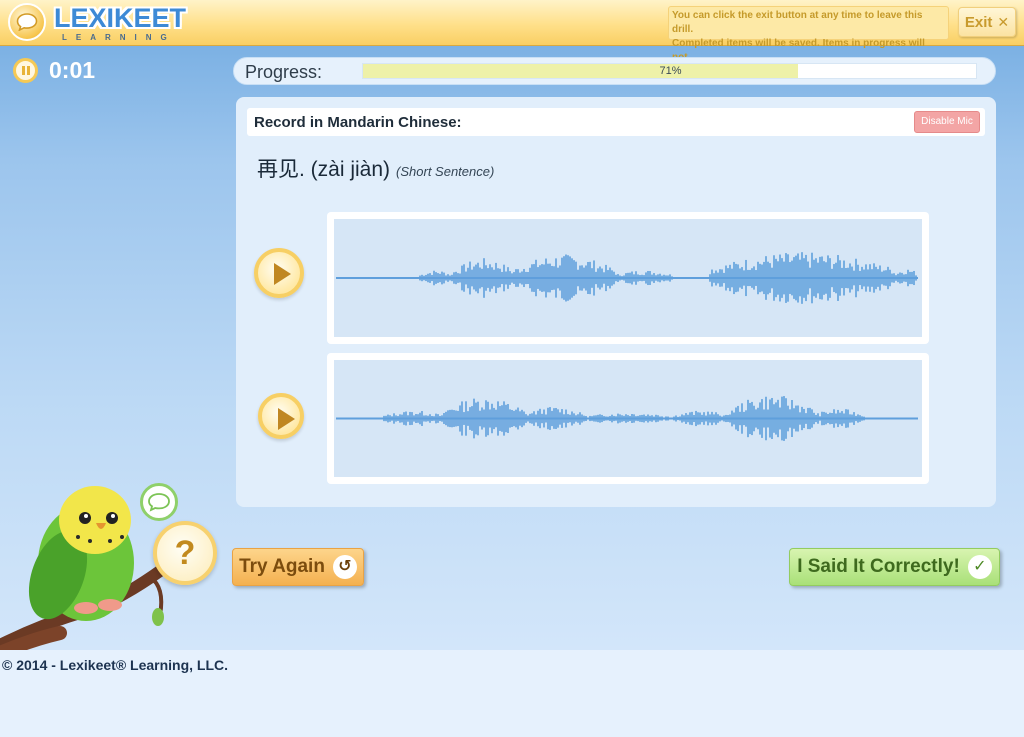 The image size is (1024, 737). I want to click on logo-wordmark: LEXIKEET, so click(120, 18).